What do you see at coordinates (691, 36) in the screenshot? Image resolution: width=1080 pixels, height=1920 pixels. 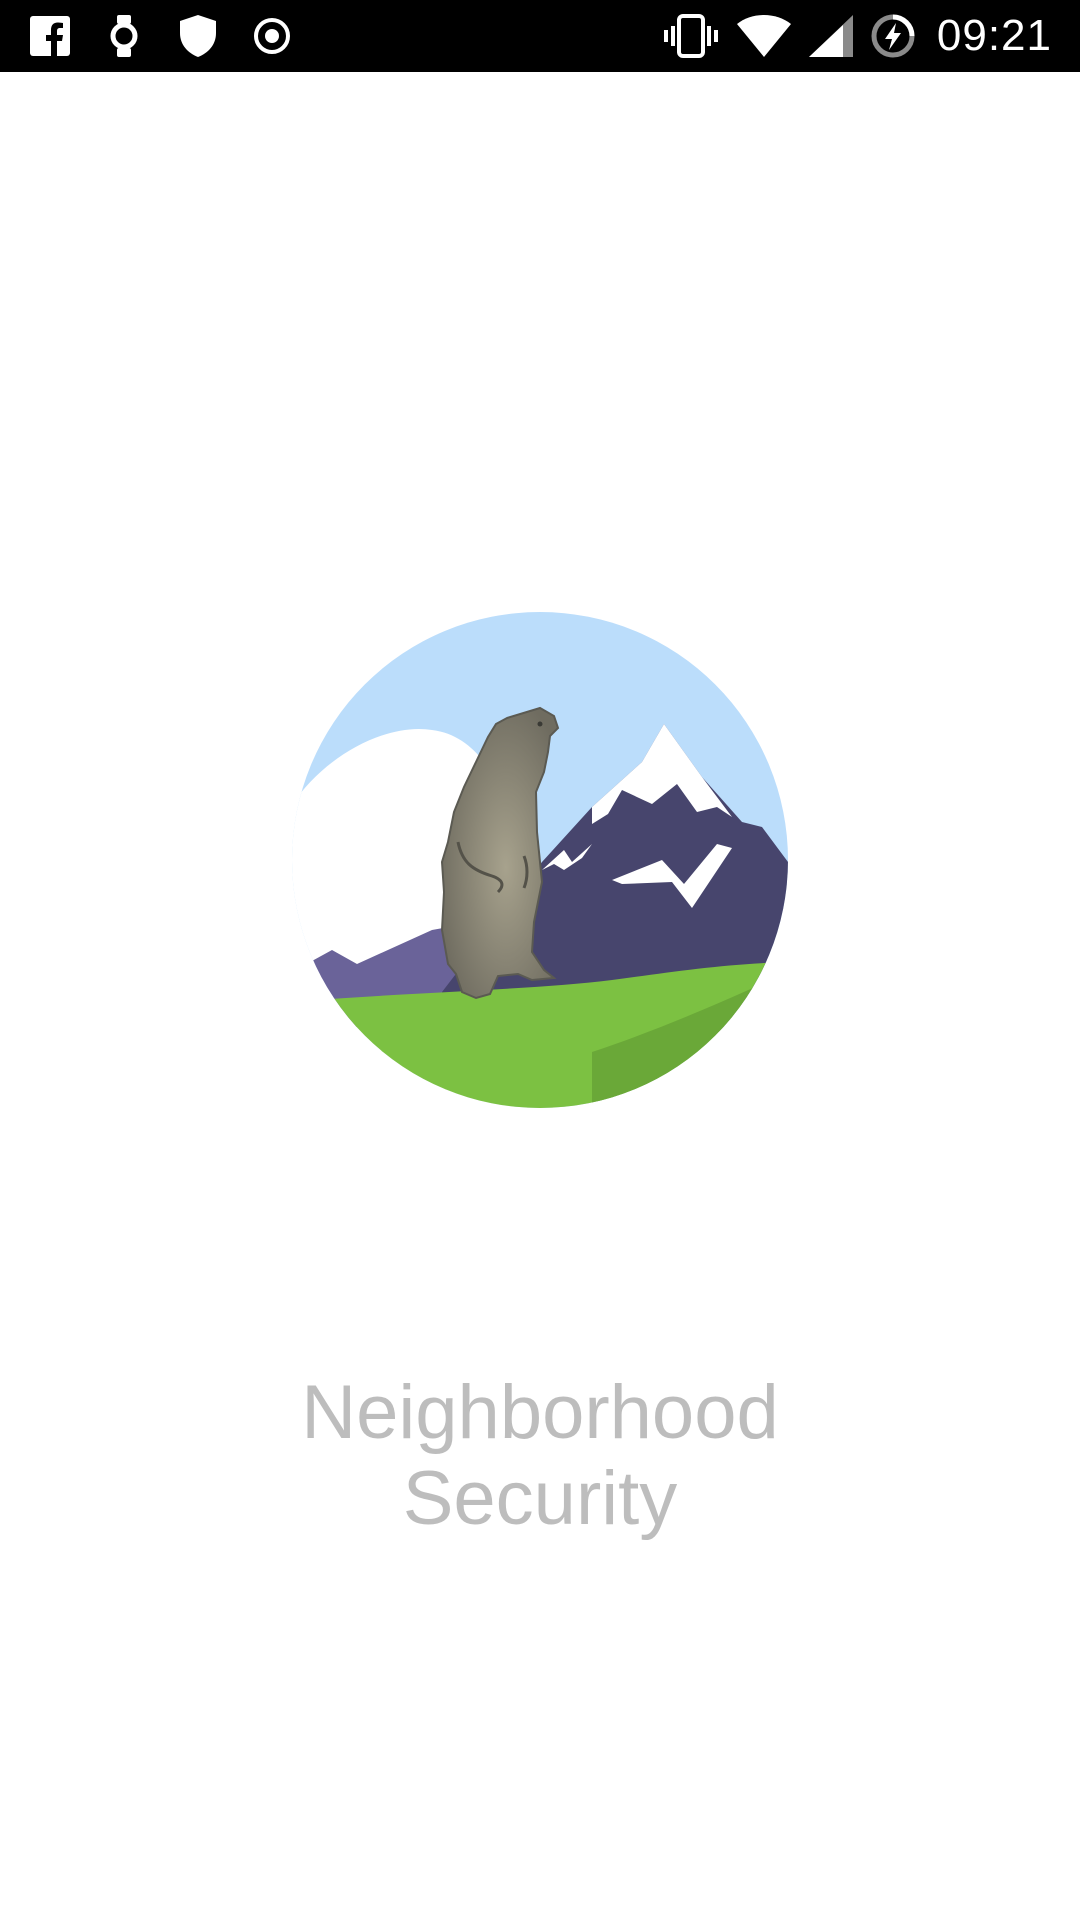 I see `vibrate-icon` at bounding box center [691, 36].